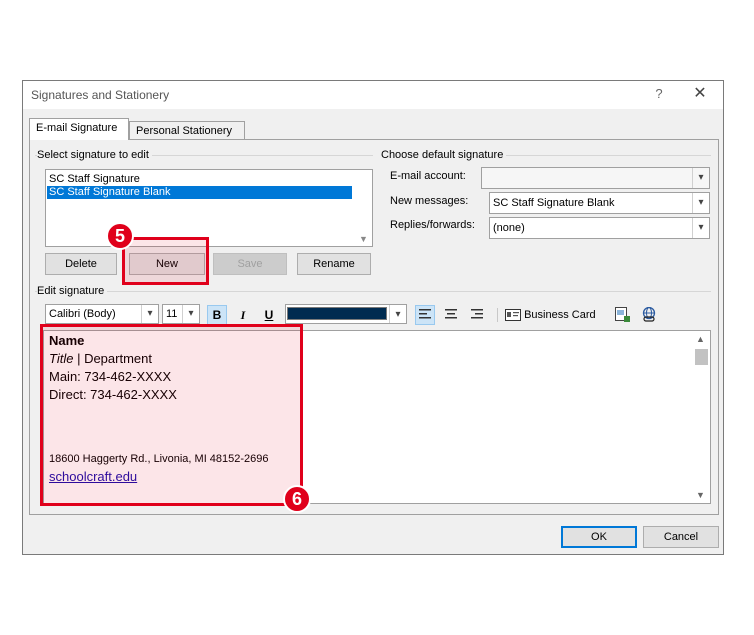 Image resolution: width=754 pixels, height=635 pixels. Describe the element at coordinates (554, 203) in the screenshot. I see `new-messages-value: SC Staff Signature Blank` at that location.